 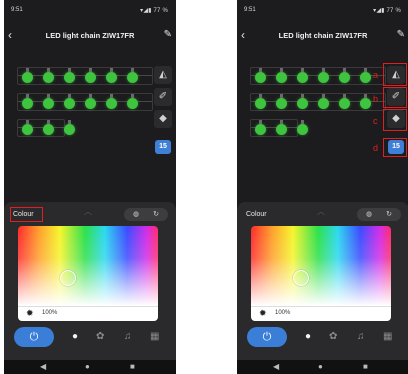 What do you see at coordinates (163, 119) in the screenshot?
I see `eraser-icon: ◆` at bounding box center [163, 119].